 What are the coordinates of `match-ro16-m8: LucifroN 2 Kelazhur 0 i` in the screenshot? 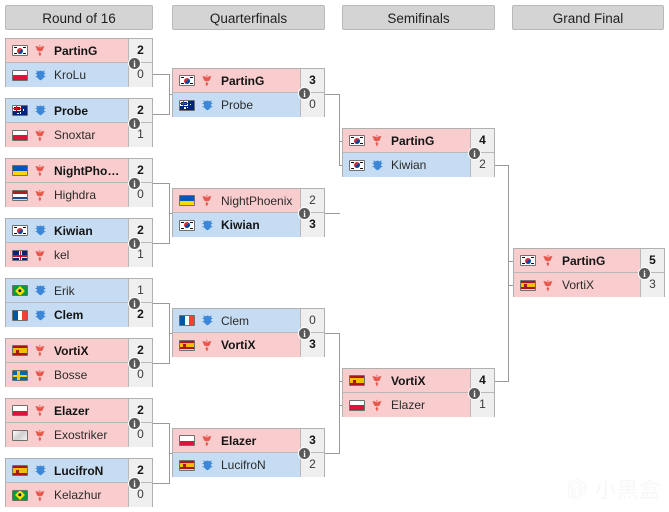 It's located at (79, 482).